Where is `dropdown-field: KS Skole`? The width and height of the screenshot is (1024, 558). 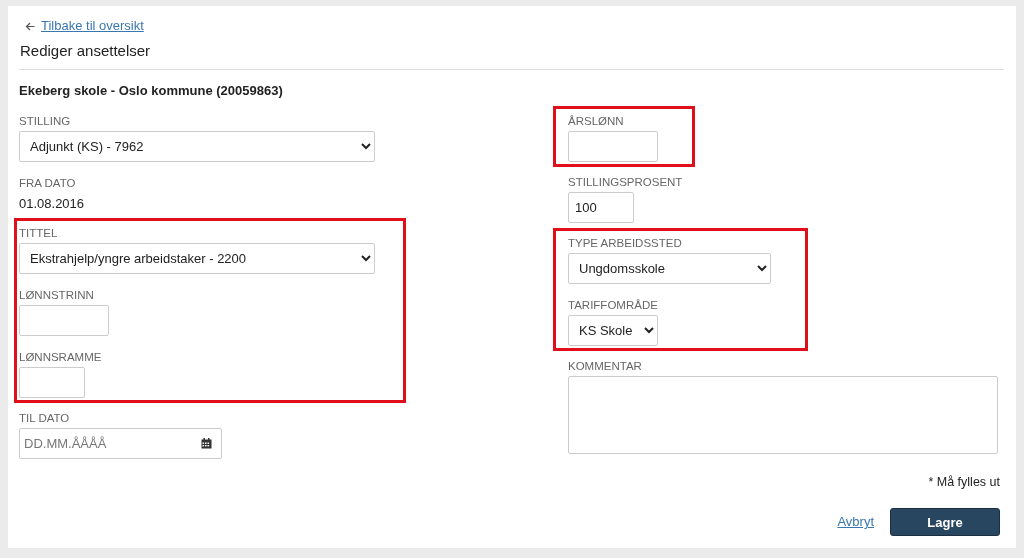 dropdown-field: KS Skole is located at coordinates (613, 330).